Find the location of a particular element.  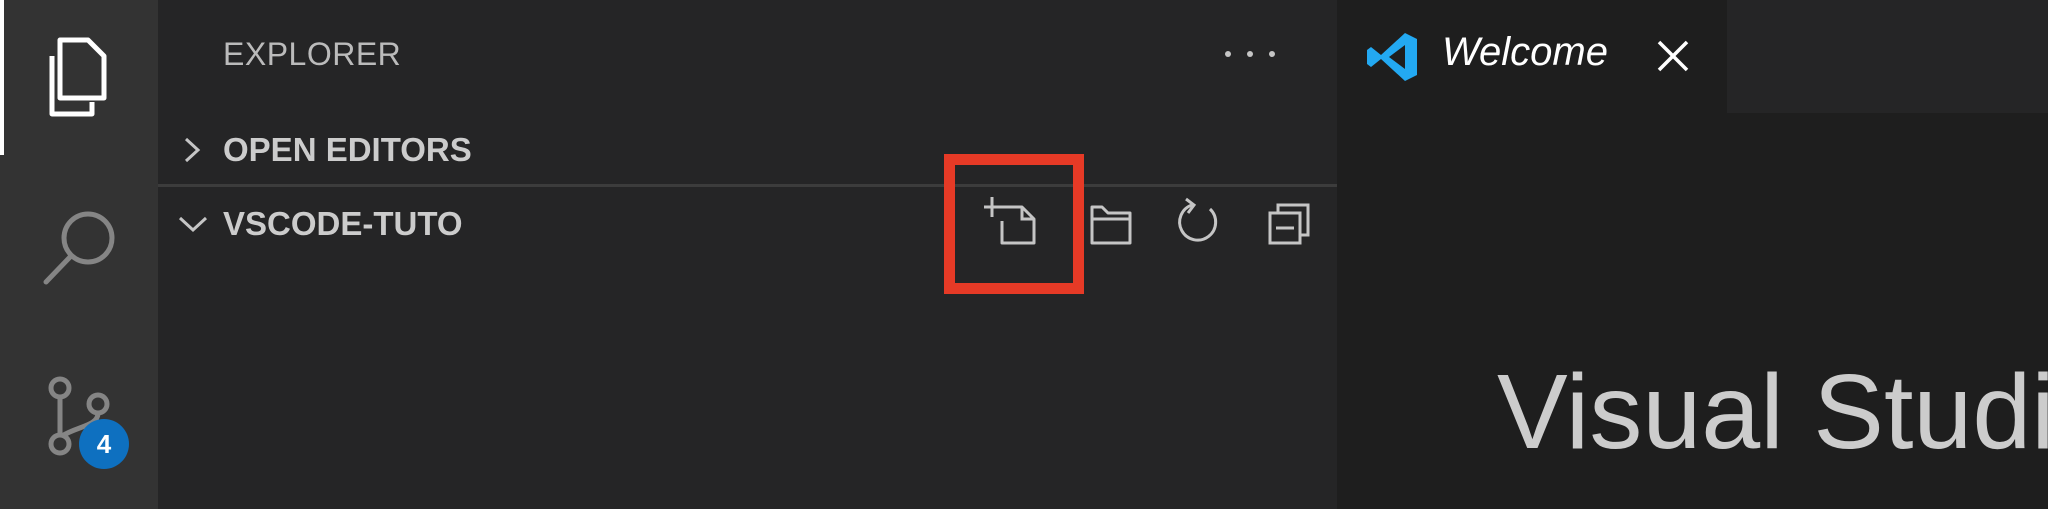

sidebar-title: EXPLORER is located at coordinates (312, 54).